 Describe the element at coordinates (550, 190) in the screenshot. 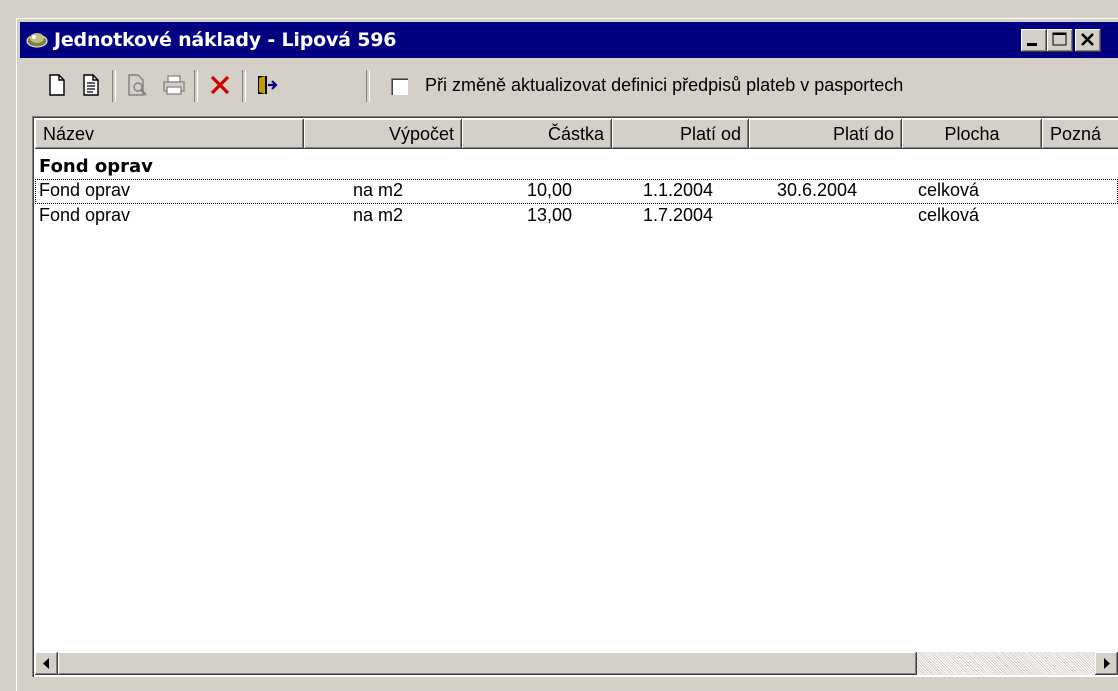

I see `cell-castka: 10,00` at that location.